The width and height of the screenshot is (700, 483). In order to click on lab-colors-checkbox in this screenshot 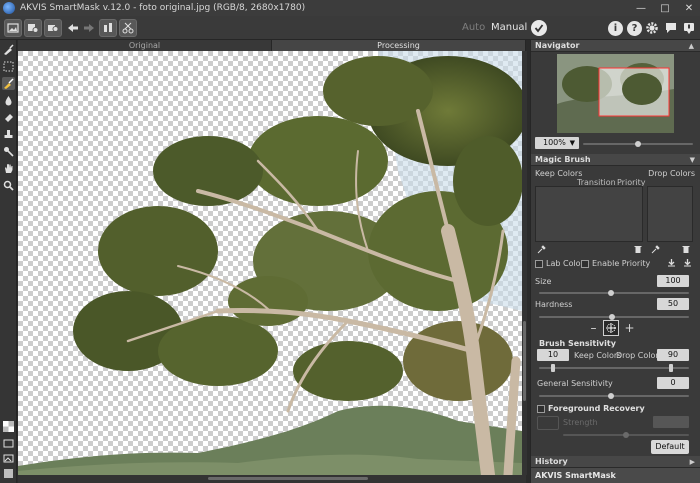, I will do `click(539, 264)`.